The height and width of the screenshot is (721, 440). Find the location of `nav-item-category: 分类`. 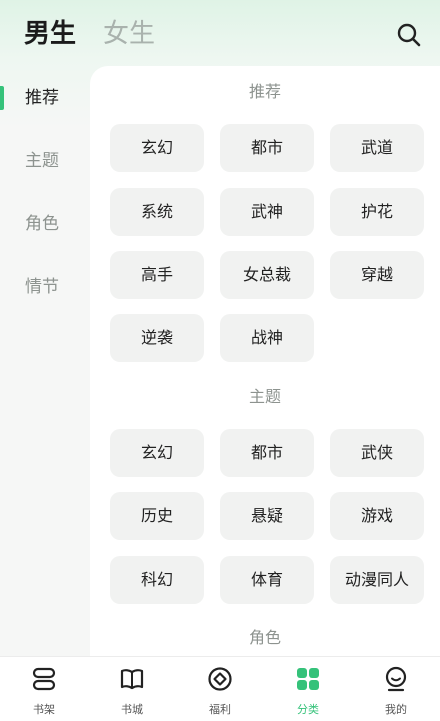

nav-item-category: 分类 is located at coordinates (308, 689).